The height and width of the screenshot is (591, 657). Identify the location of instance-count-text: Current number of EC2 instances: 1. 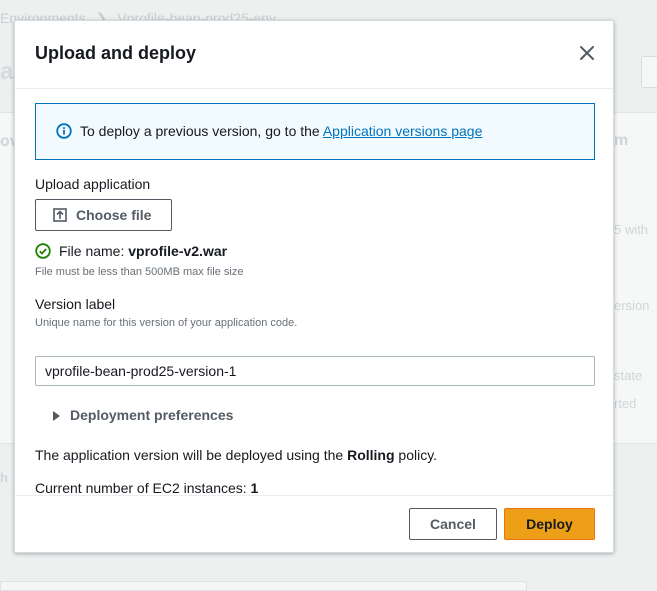
(146, 488).